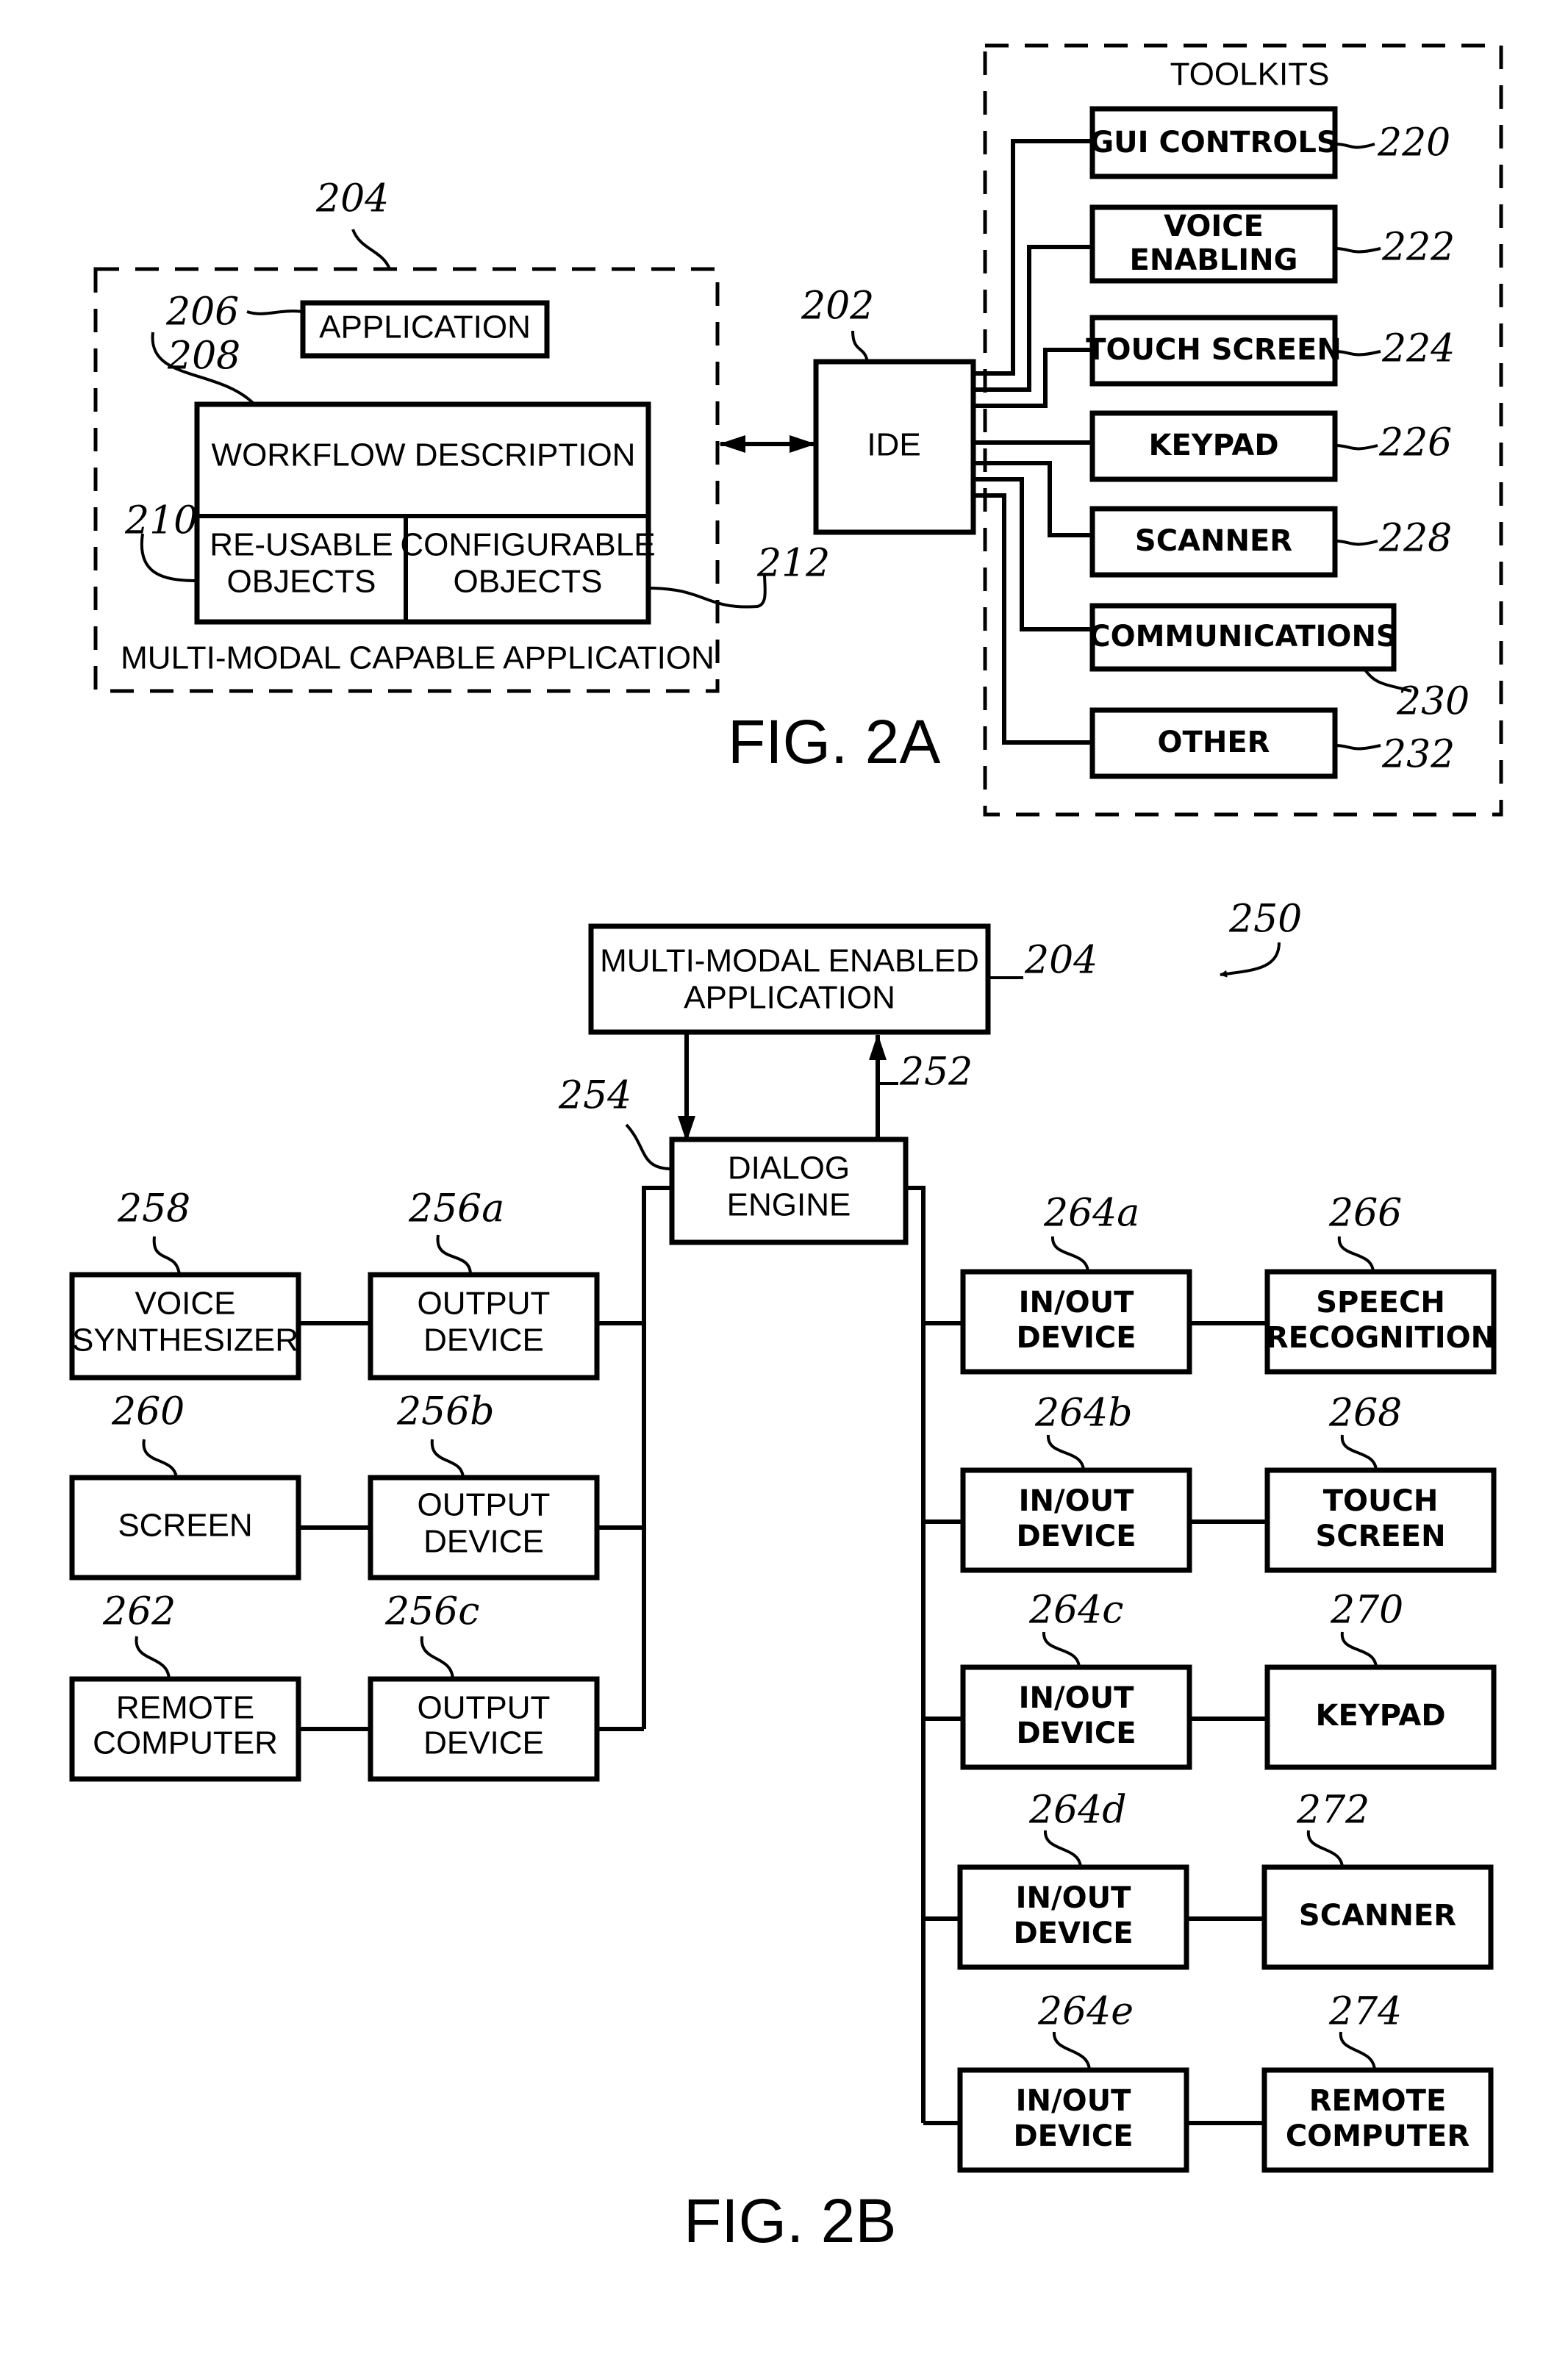  Describe the element at coordinates (1032, 554) in the screenshot. I see `connector-communications` at that location.